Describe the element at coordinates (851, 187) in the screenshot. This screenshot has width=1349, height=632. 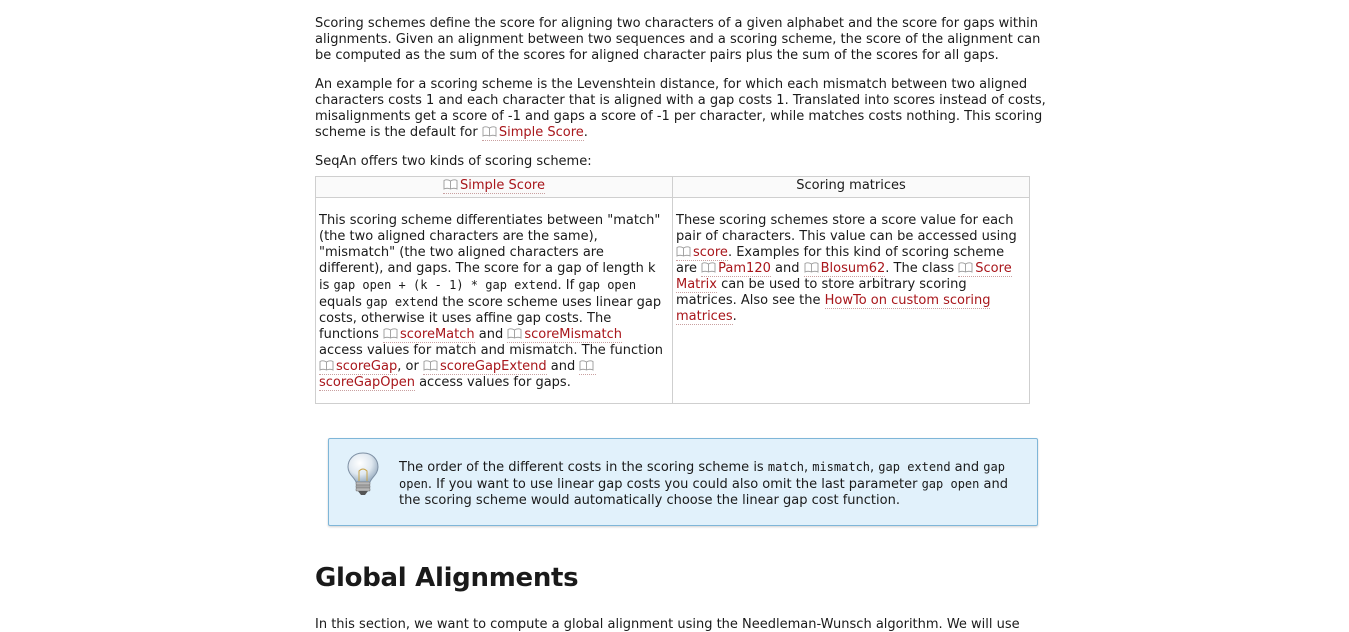
I see `table-header-scoring-matrices: Scoring matrices` at that location.